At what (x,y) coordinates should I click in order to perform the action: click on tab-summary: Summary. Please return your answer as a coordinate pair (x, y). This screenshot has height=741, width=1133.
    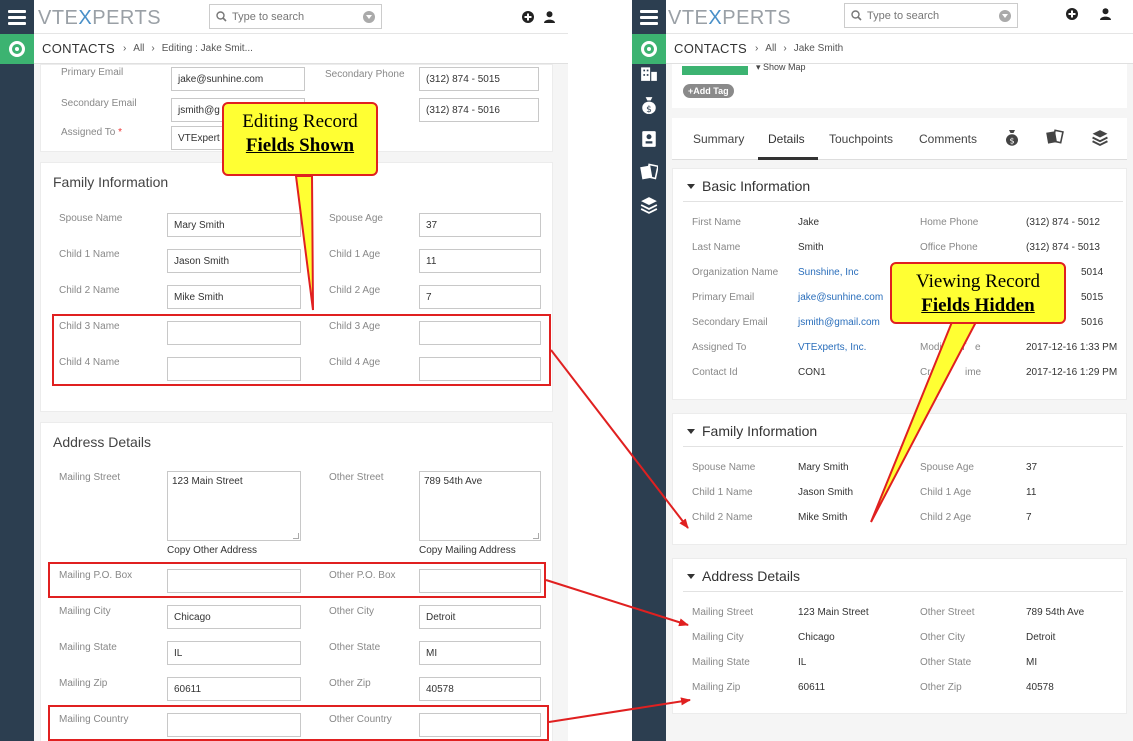
    Looking at the image, I should click on (718, 139).